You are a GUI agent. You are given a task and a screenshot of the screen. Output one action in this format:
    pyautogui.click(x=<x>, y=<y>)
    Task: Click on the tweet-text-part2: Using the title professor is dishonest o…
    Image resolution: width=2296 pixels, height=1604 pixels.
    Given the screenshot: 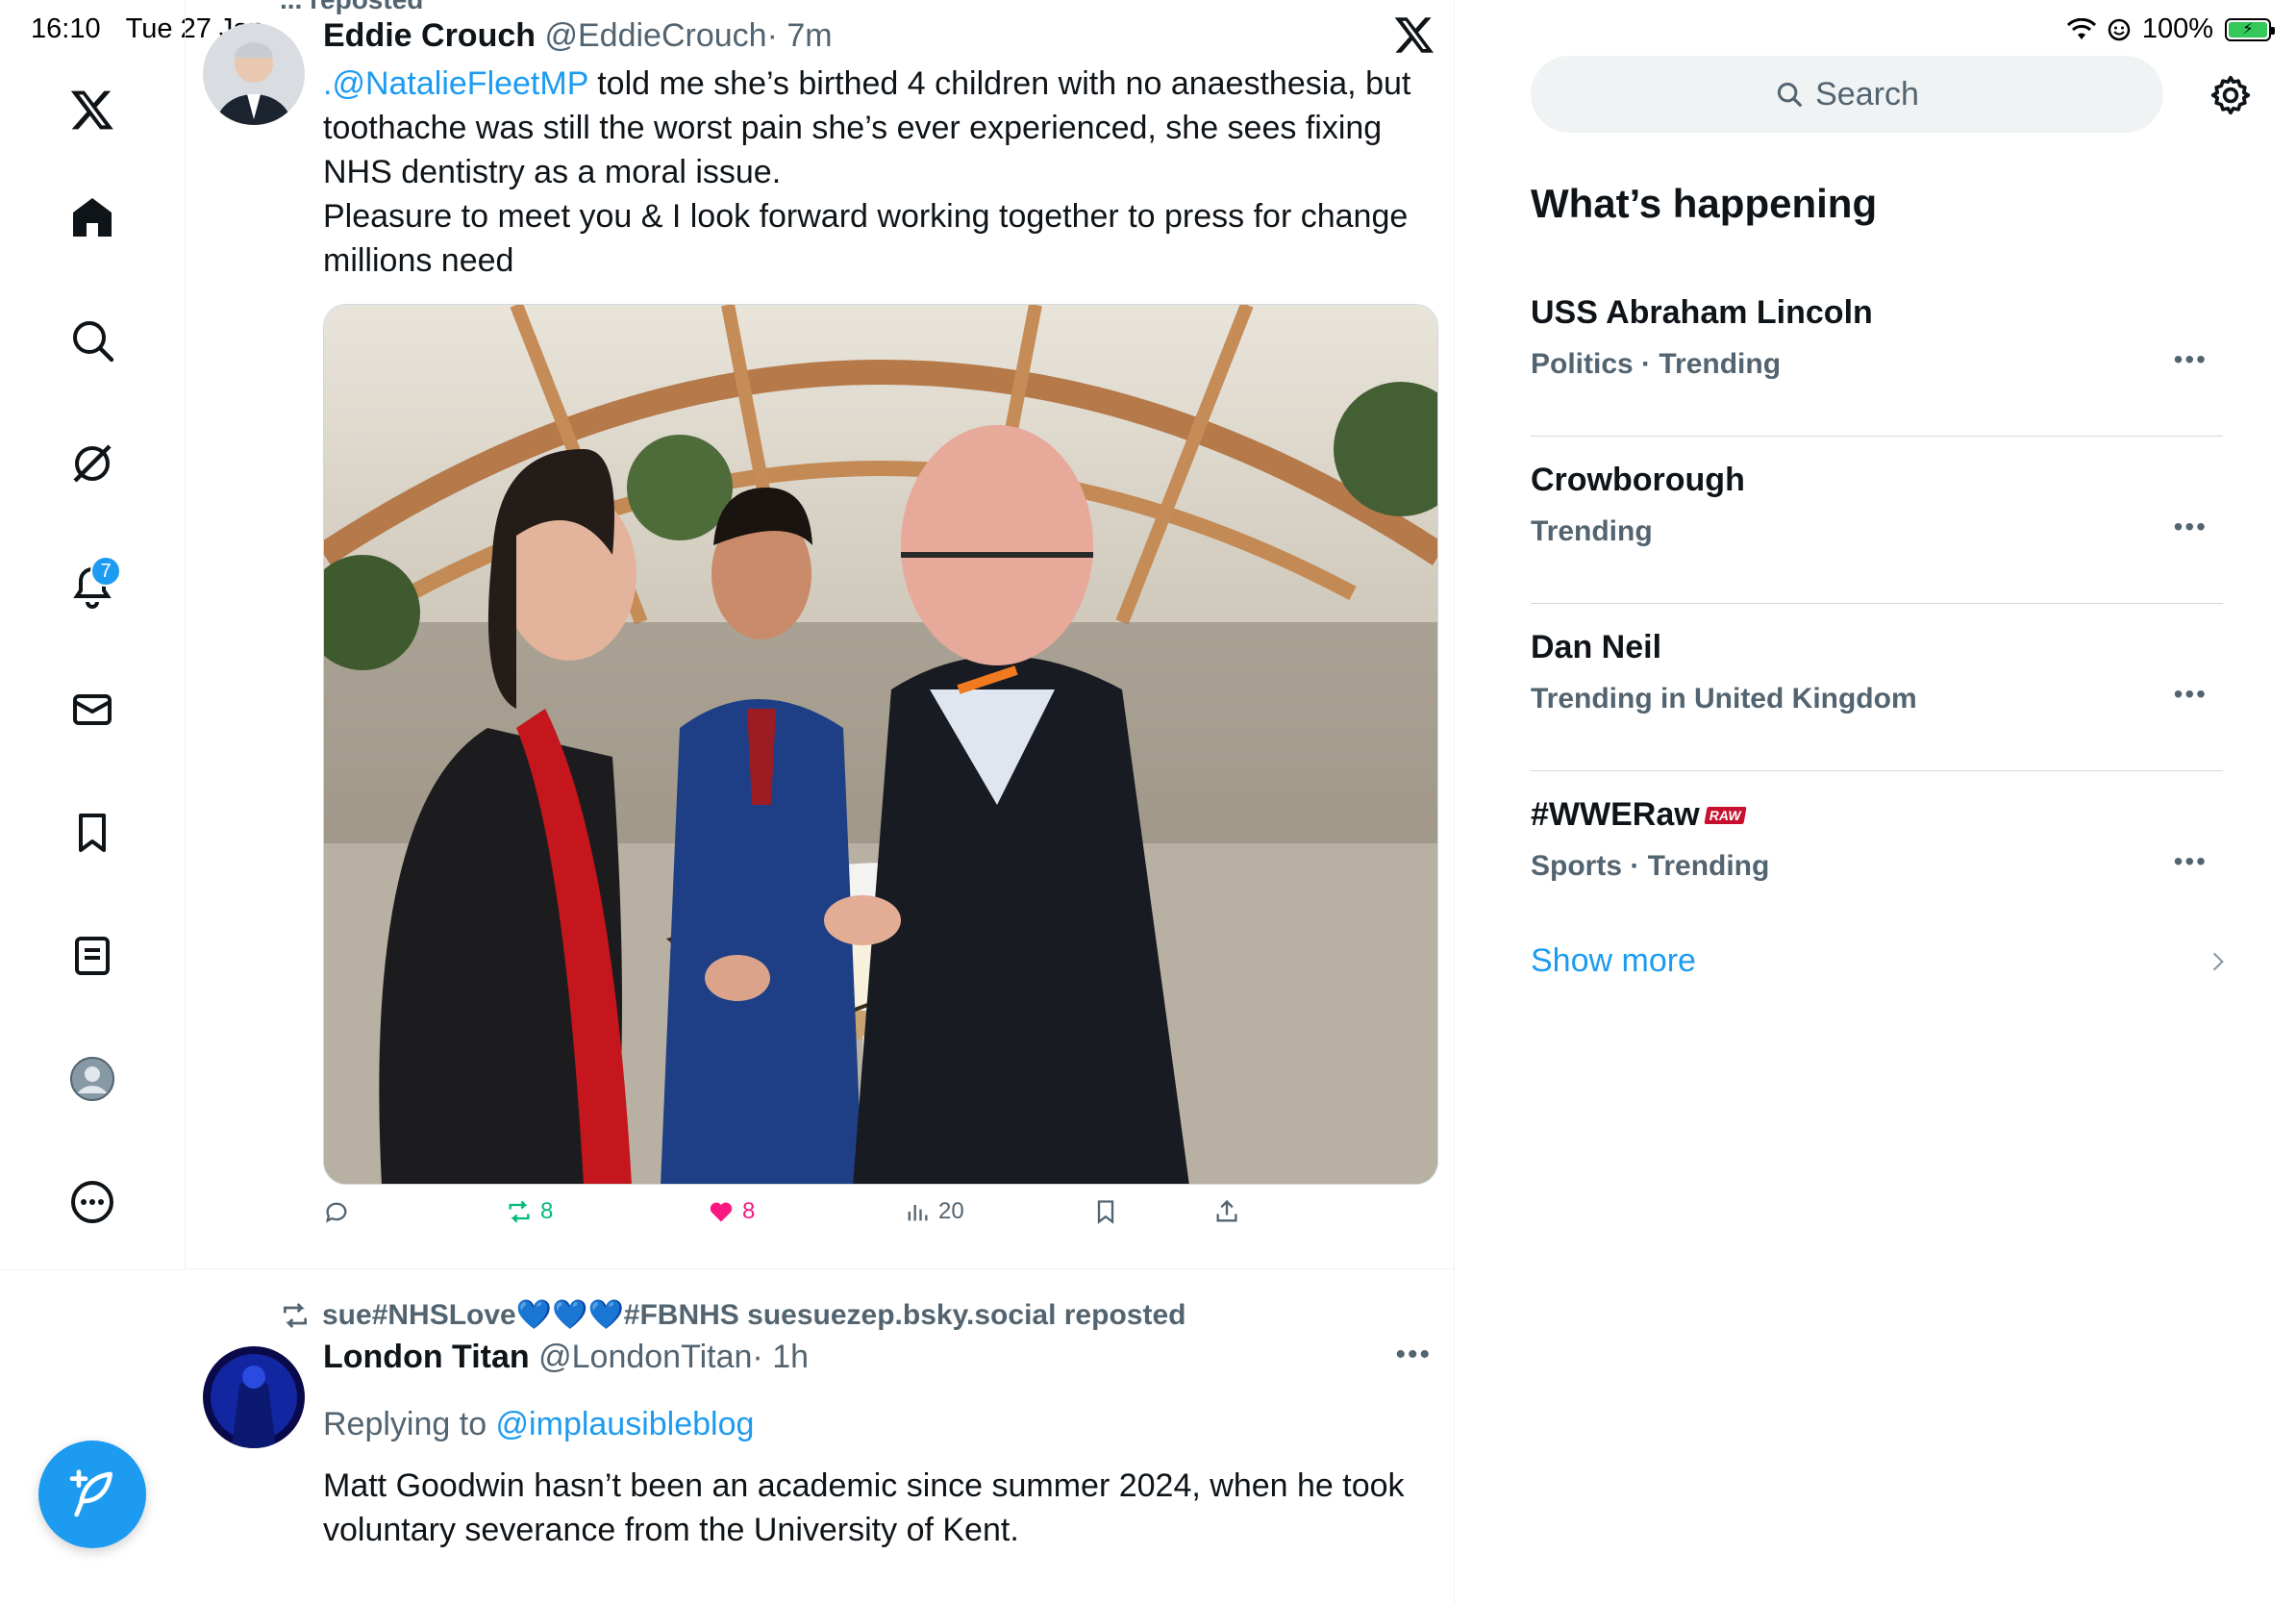 What is the action you would take?
    pyautogui.click(x=876, y=1600)
    